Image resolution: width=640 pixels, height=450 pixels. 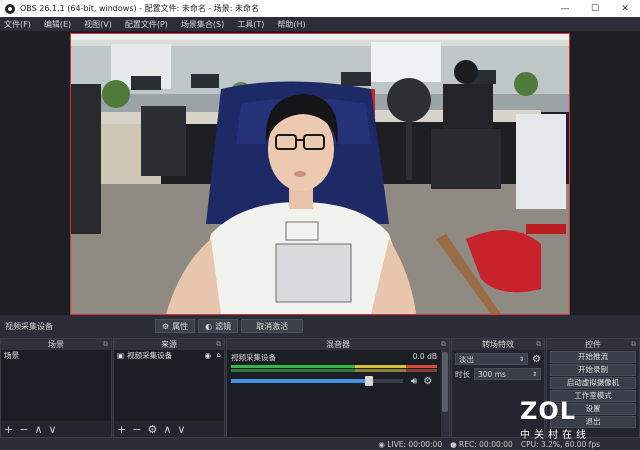 I want to click on scenes-dock-title: 场景 ⧉, so click(x=56, y=344).